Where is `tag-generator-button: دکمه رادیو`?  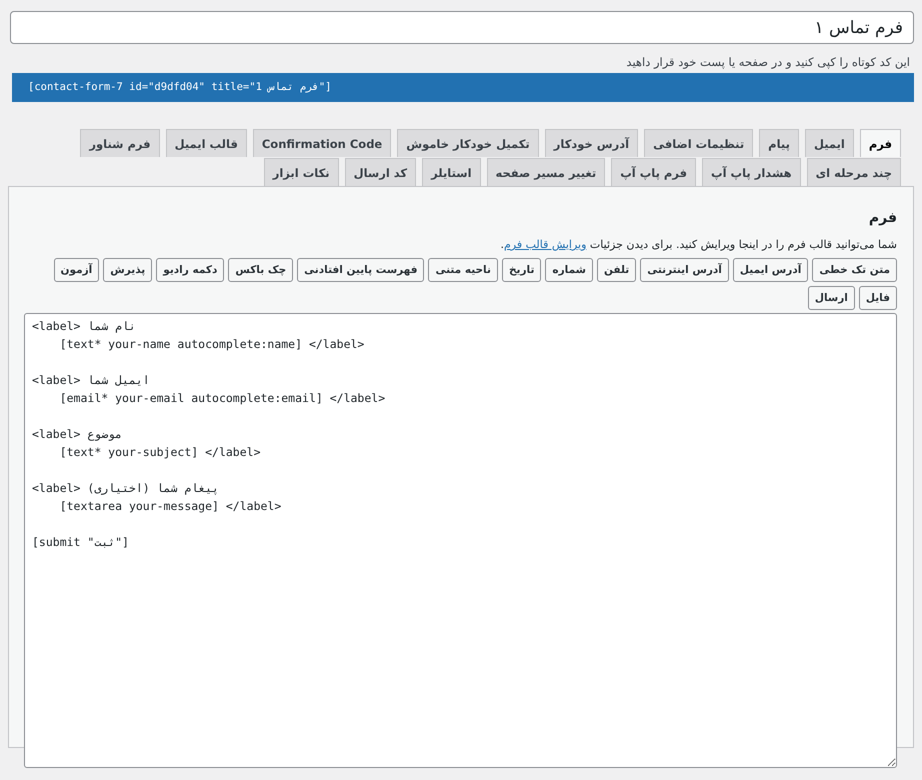 tag-generator-button: دکمه رادیو is located at coordinates (190, 270).